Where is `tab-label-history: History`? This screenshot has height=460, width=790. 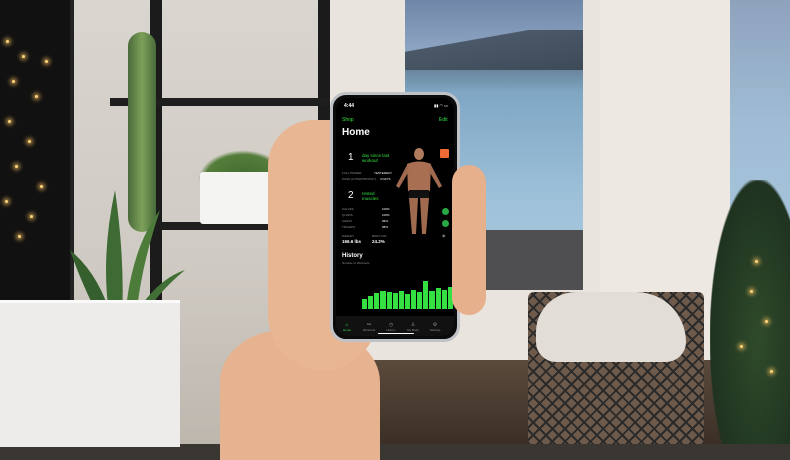
tab-label-history: History is located at coordinates (391, 330).